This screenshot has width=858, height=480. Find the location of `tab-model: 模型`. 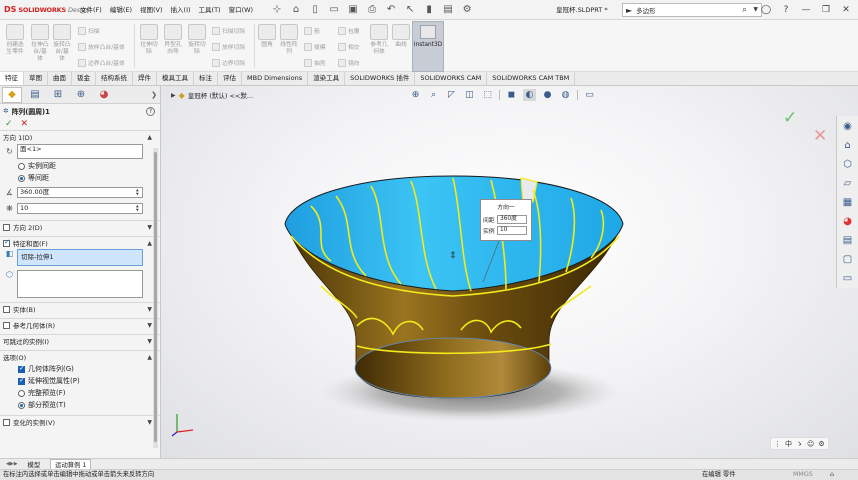

tab-model: 模型 is located at coordinates (34, 464).